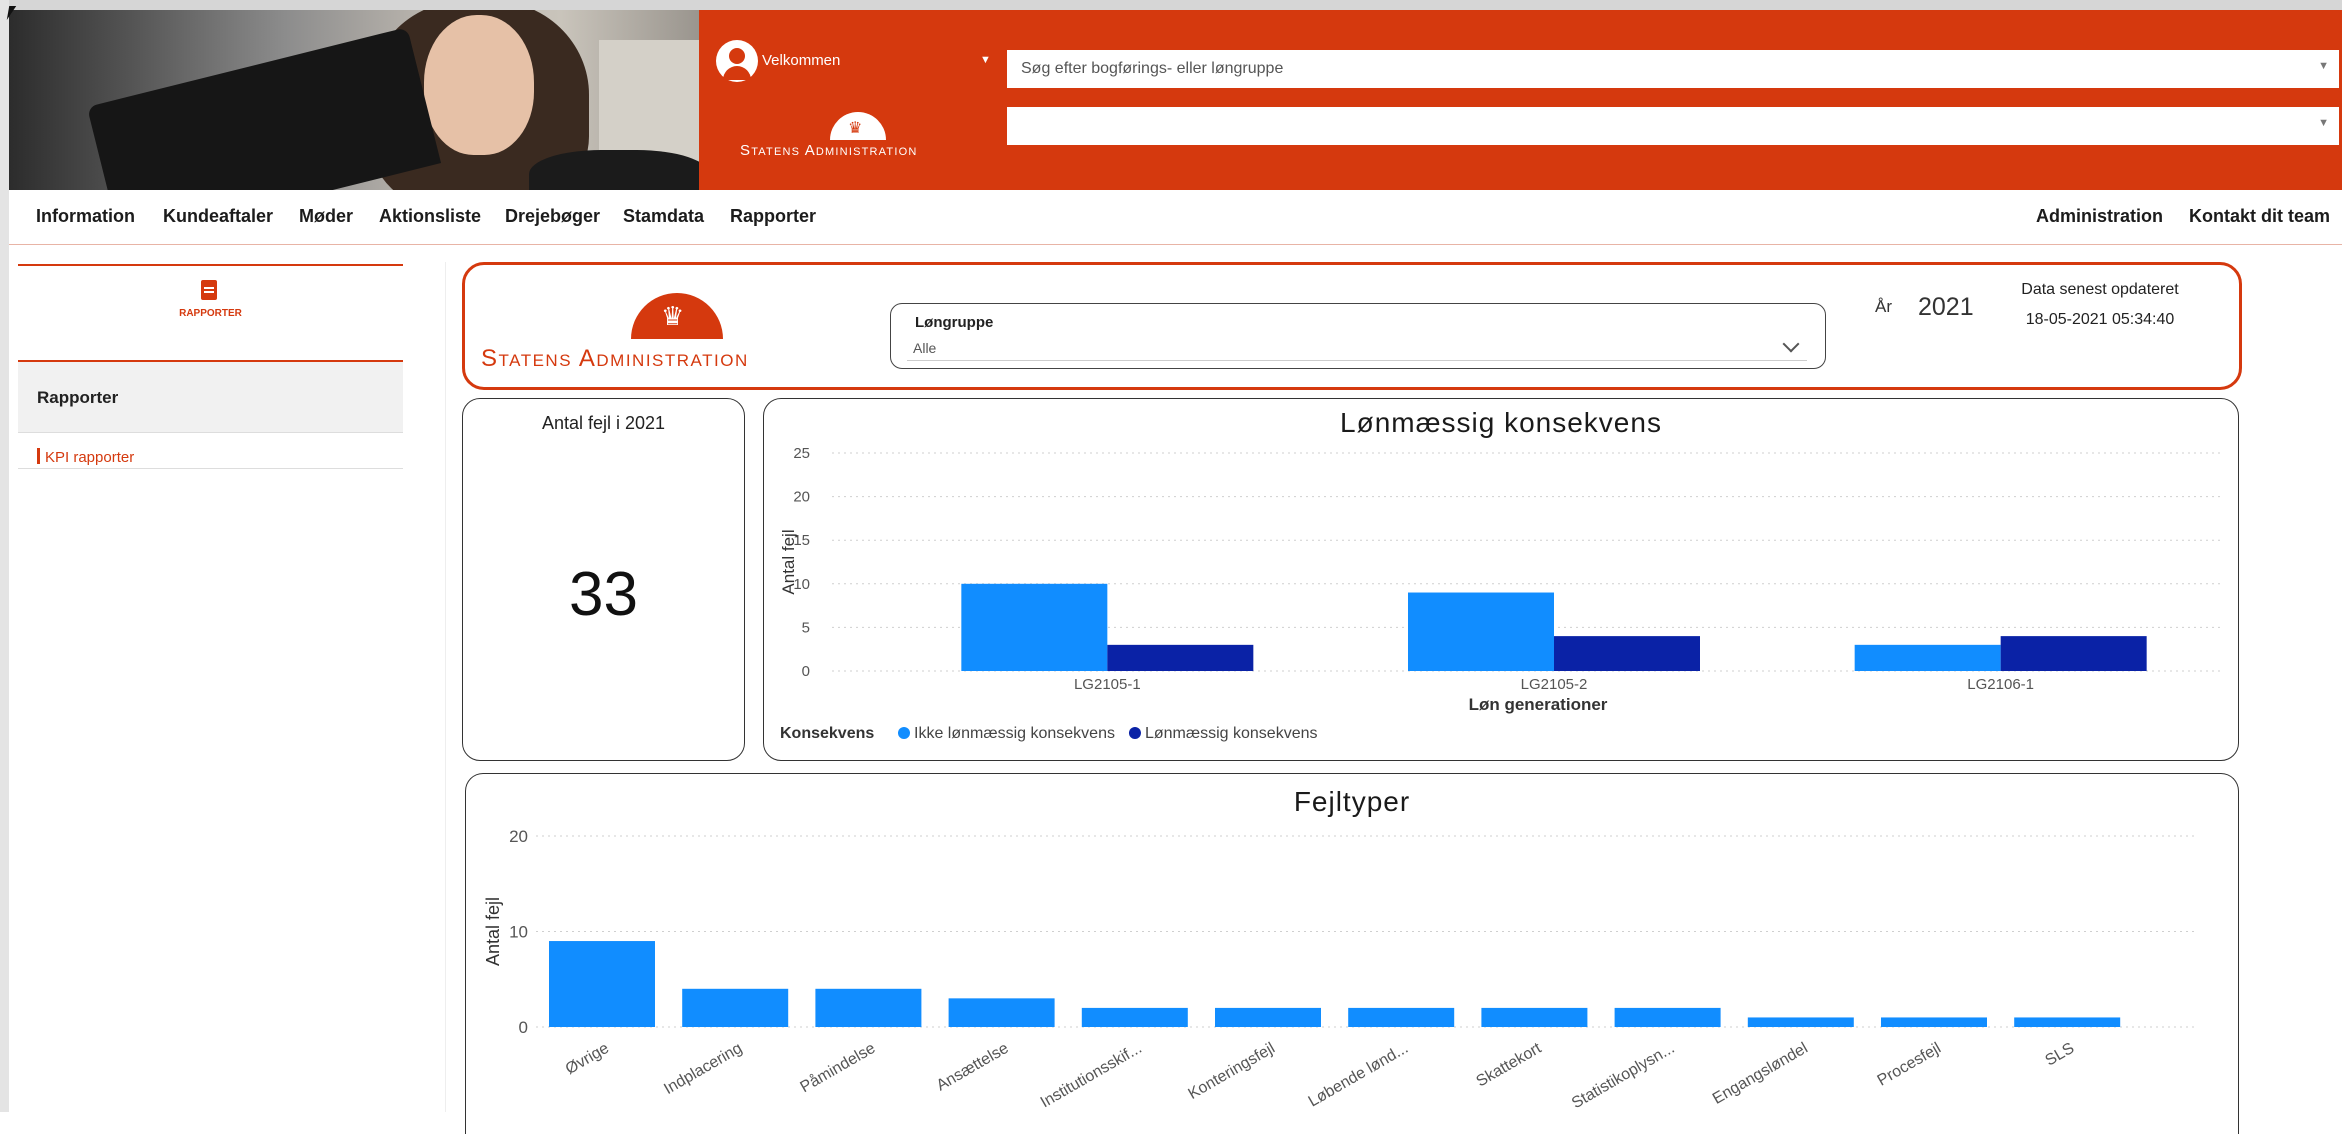  What do you see at coordinates (1232, 1071) in the screenshot?
I see `x-tick-label: Konteringsfejl` at bounding box center [1232, 1071].